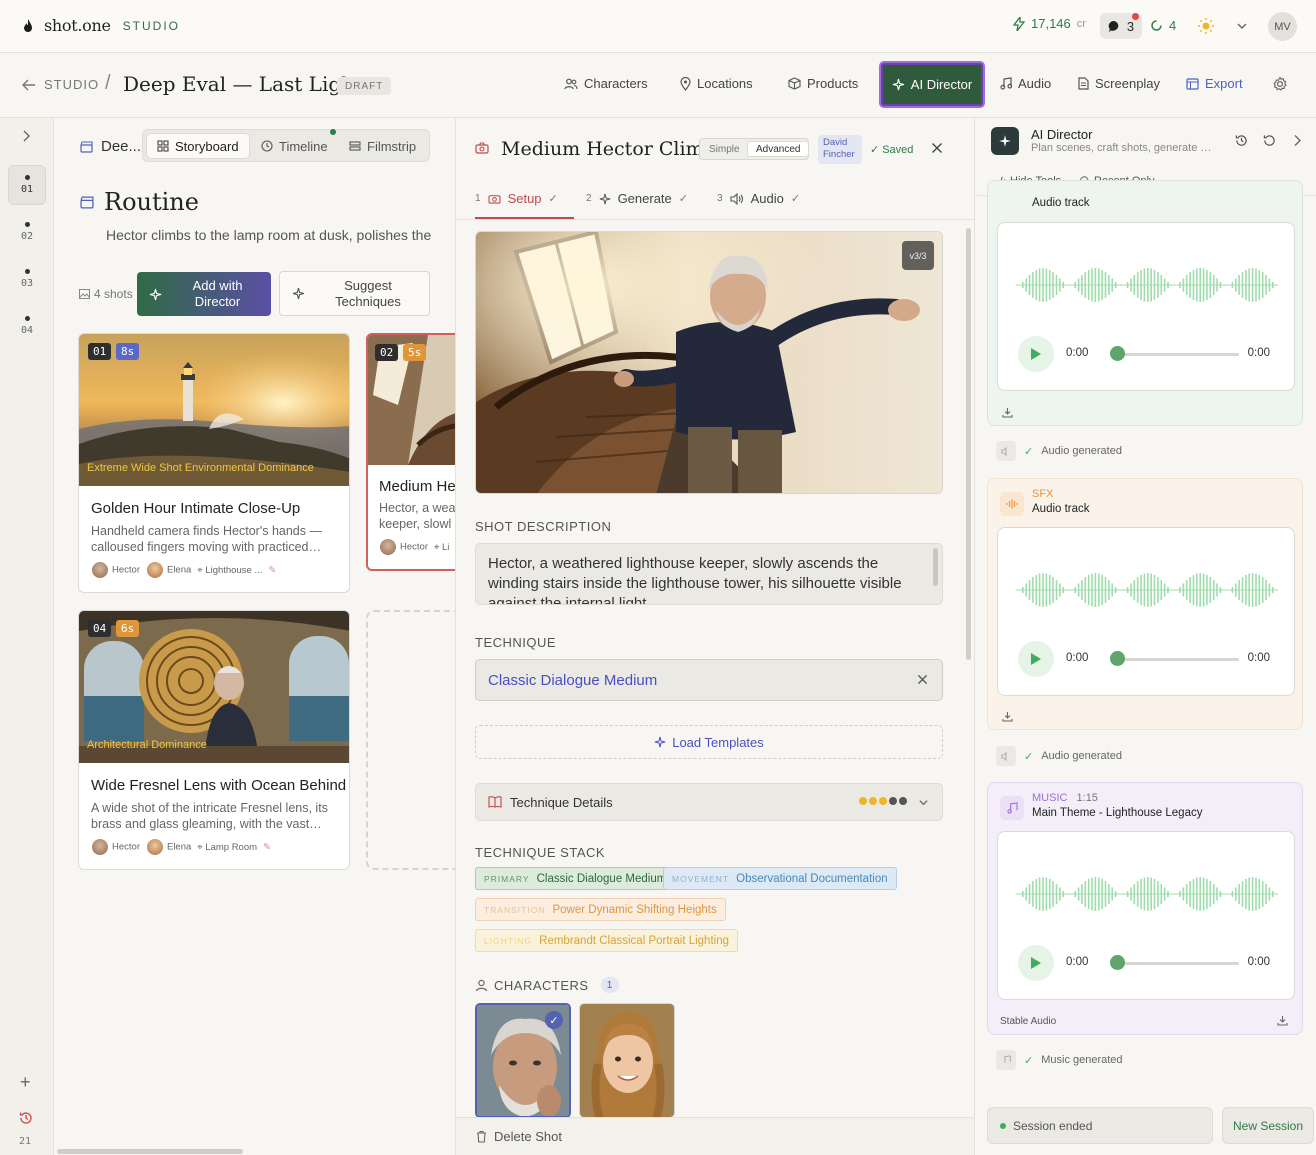 The height and width of the screenshot is (1155, 1316). I want to click on tab-timeline: Timeline, so click(294, 144).